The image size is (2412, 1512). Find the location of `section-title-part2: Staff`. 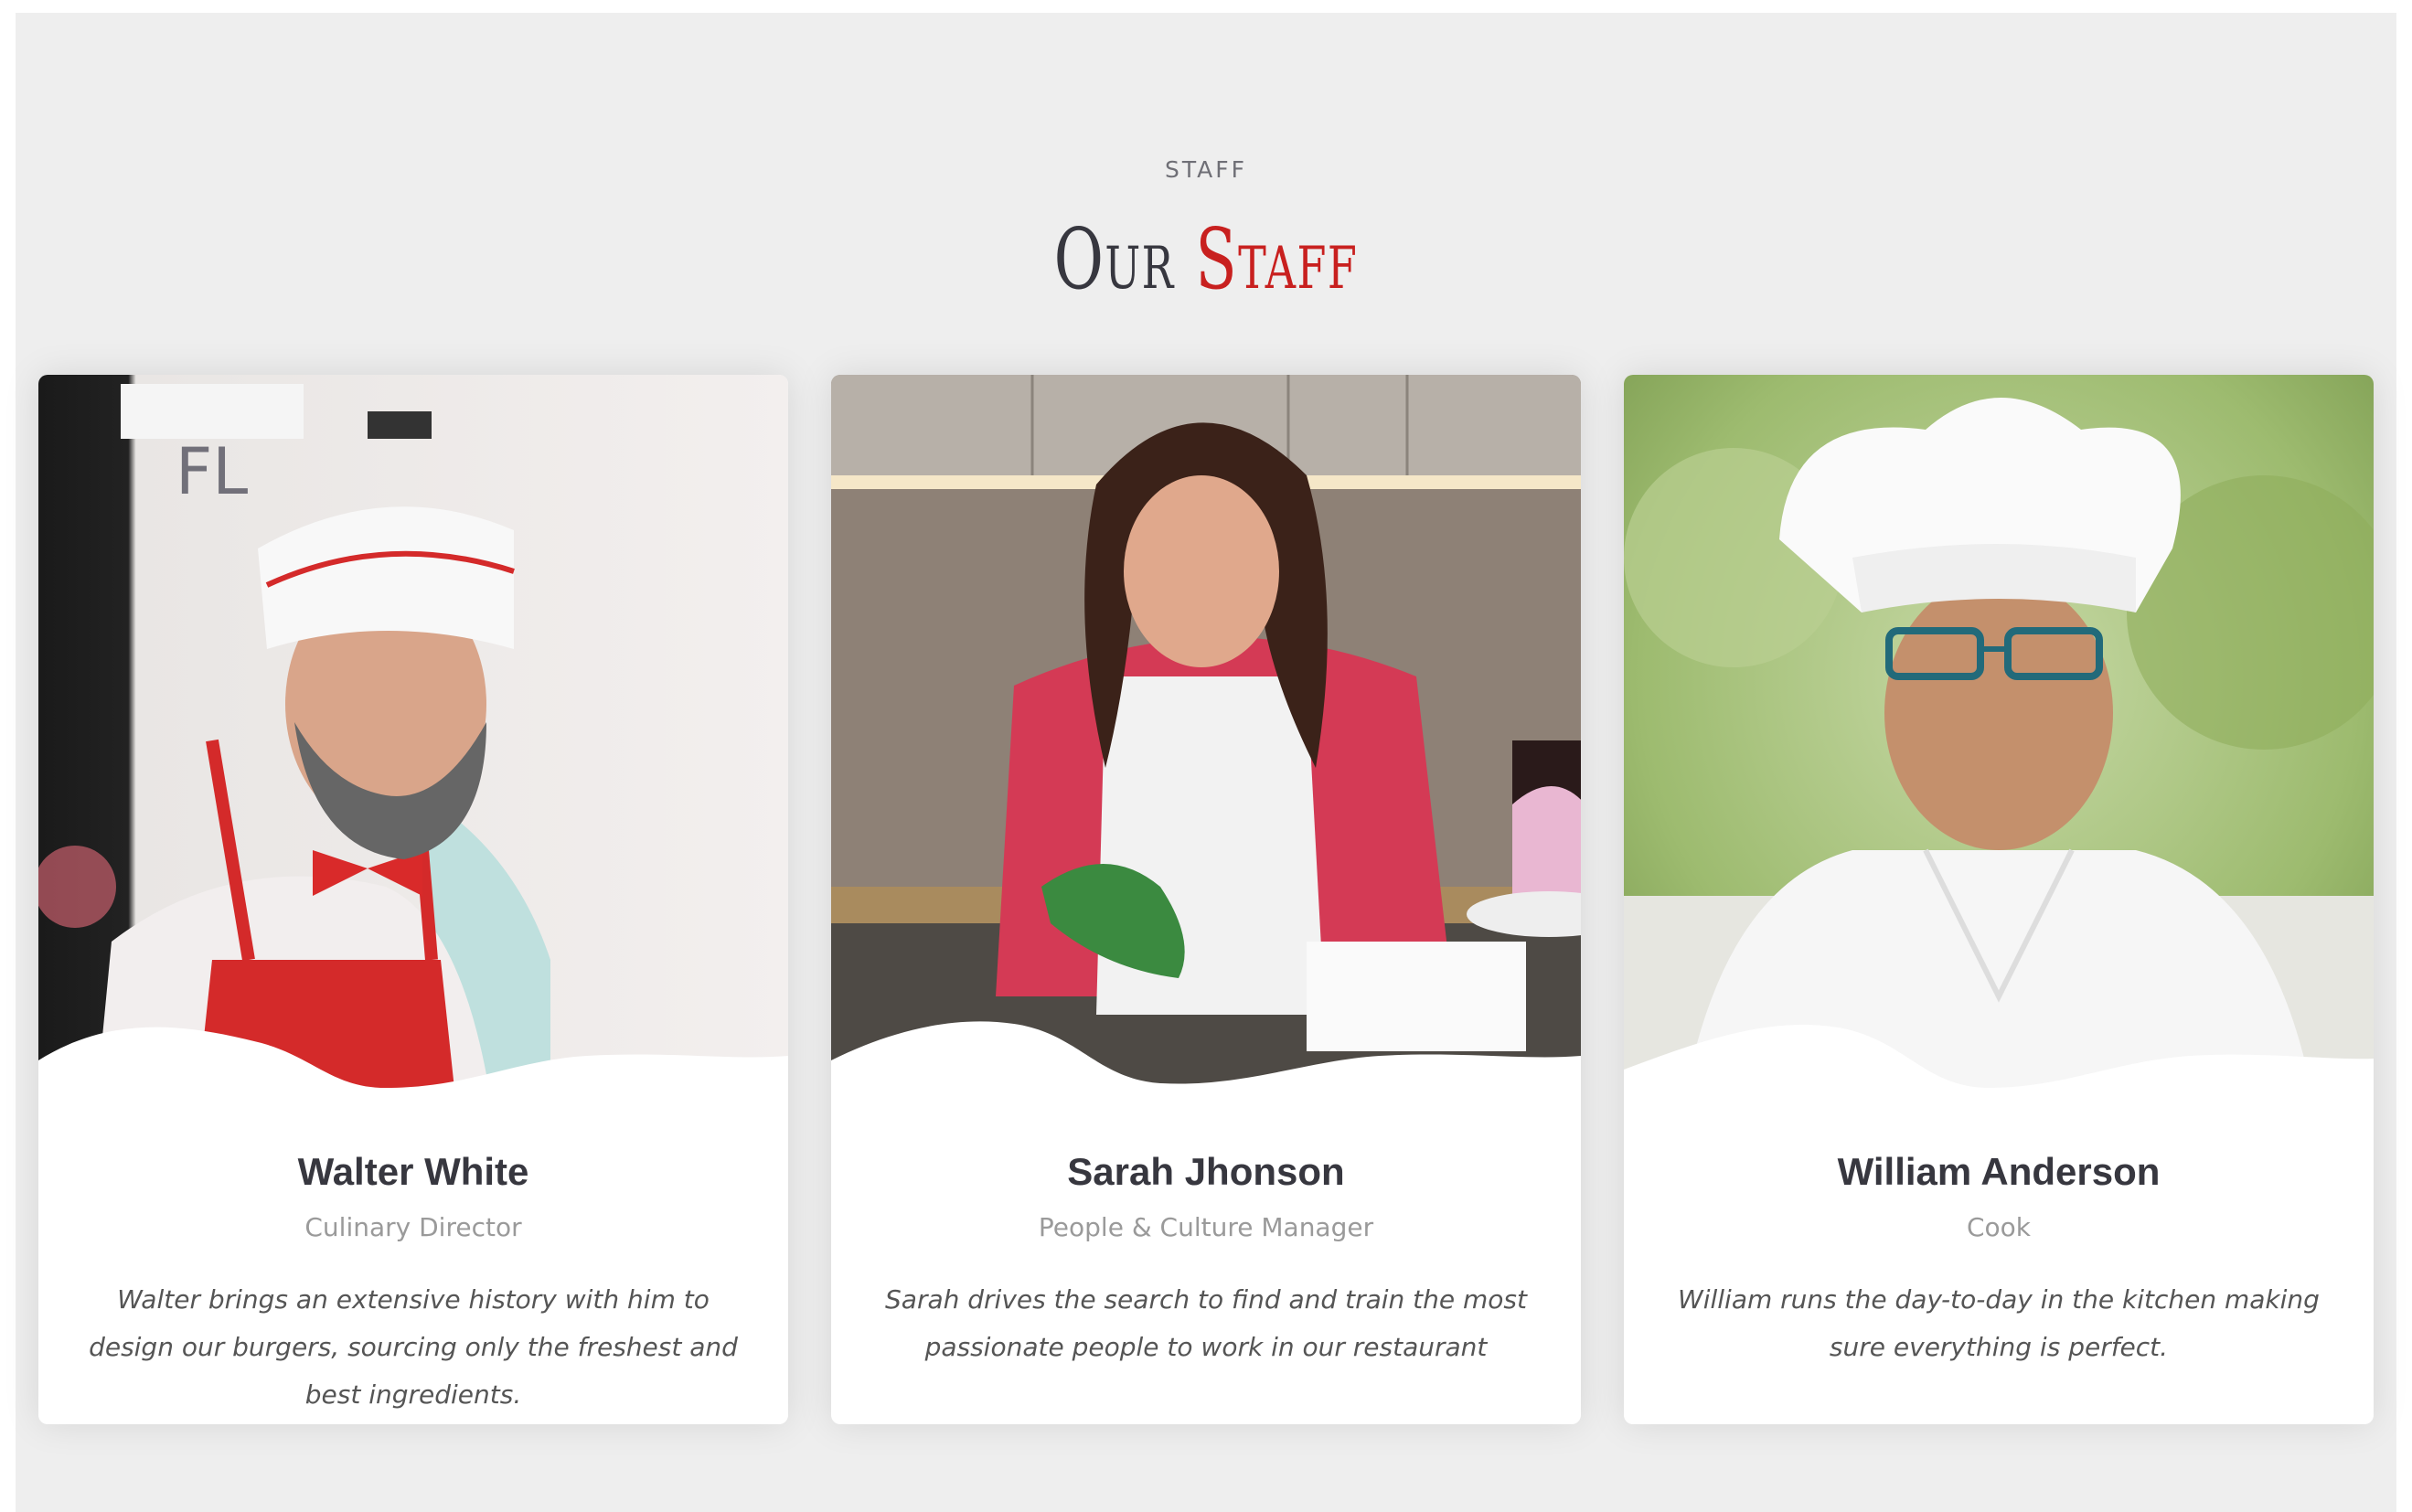

section-title-part2: Staff is located at coordinates (1277, 259).